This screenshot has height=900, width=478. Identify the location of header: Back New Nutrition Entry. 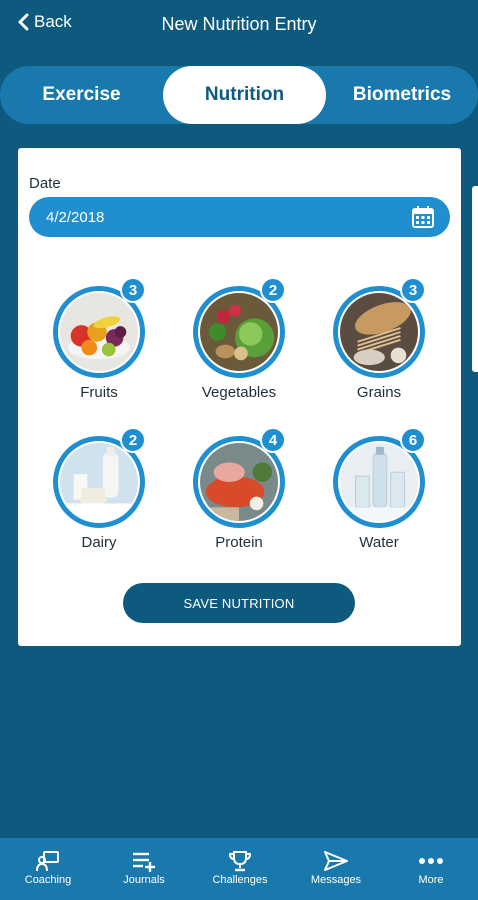
(239, 26).